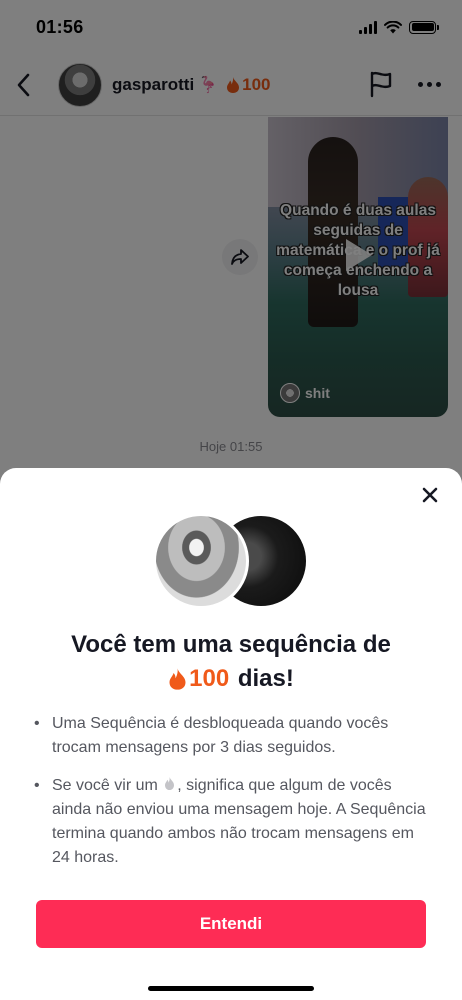 Image resolution: width=462 pixels, height=1000 pixels. I want to click on participants-avatars, so click(231, 561).